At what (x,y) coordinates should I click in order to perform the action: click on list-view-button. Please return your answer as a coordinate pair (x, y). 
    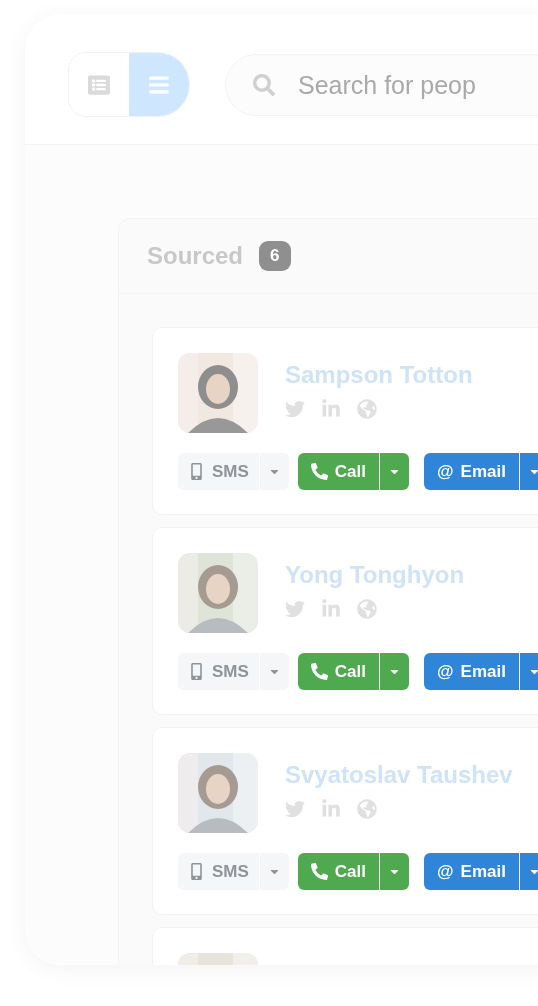
    Looking at the image, I should click on (159, 84).